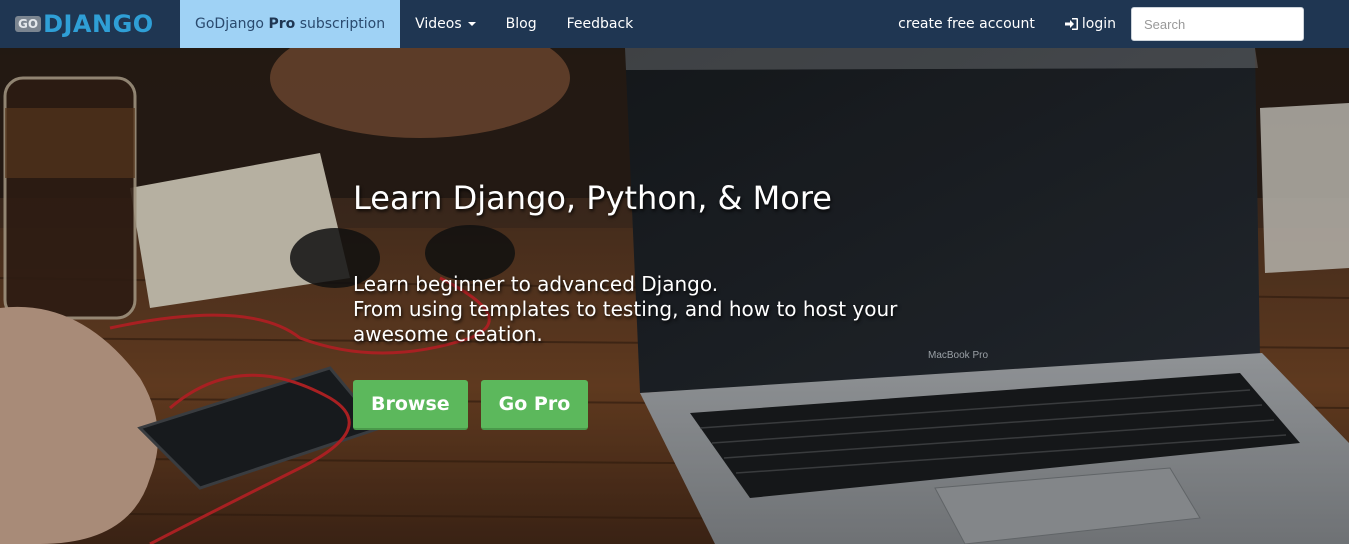  Describe the element at coordinates (28, 24) in the screenshot. I see `brand-badge: GO` at that location.